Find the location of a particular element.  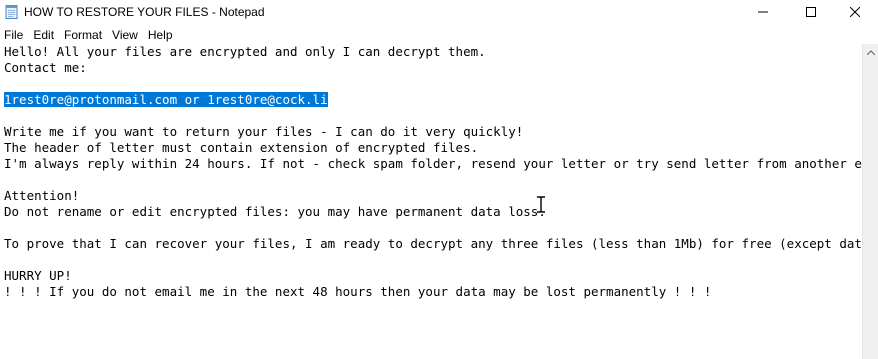

maximize-button is located at coordinates (811, 12).